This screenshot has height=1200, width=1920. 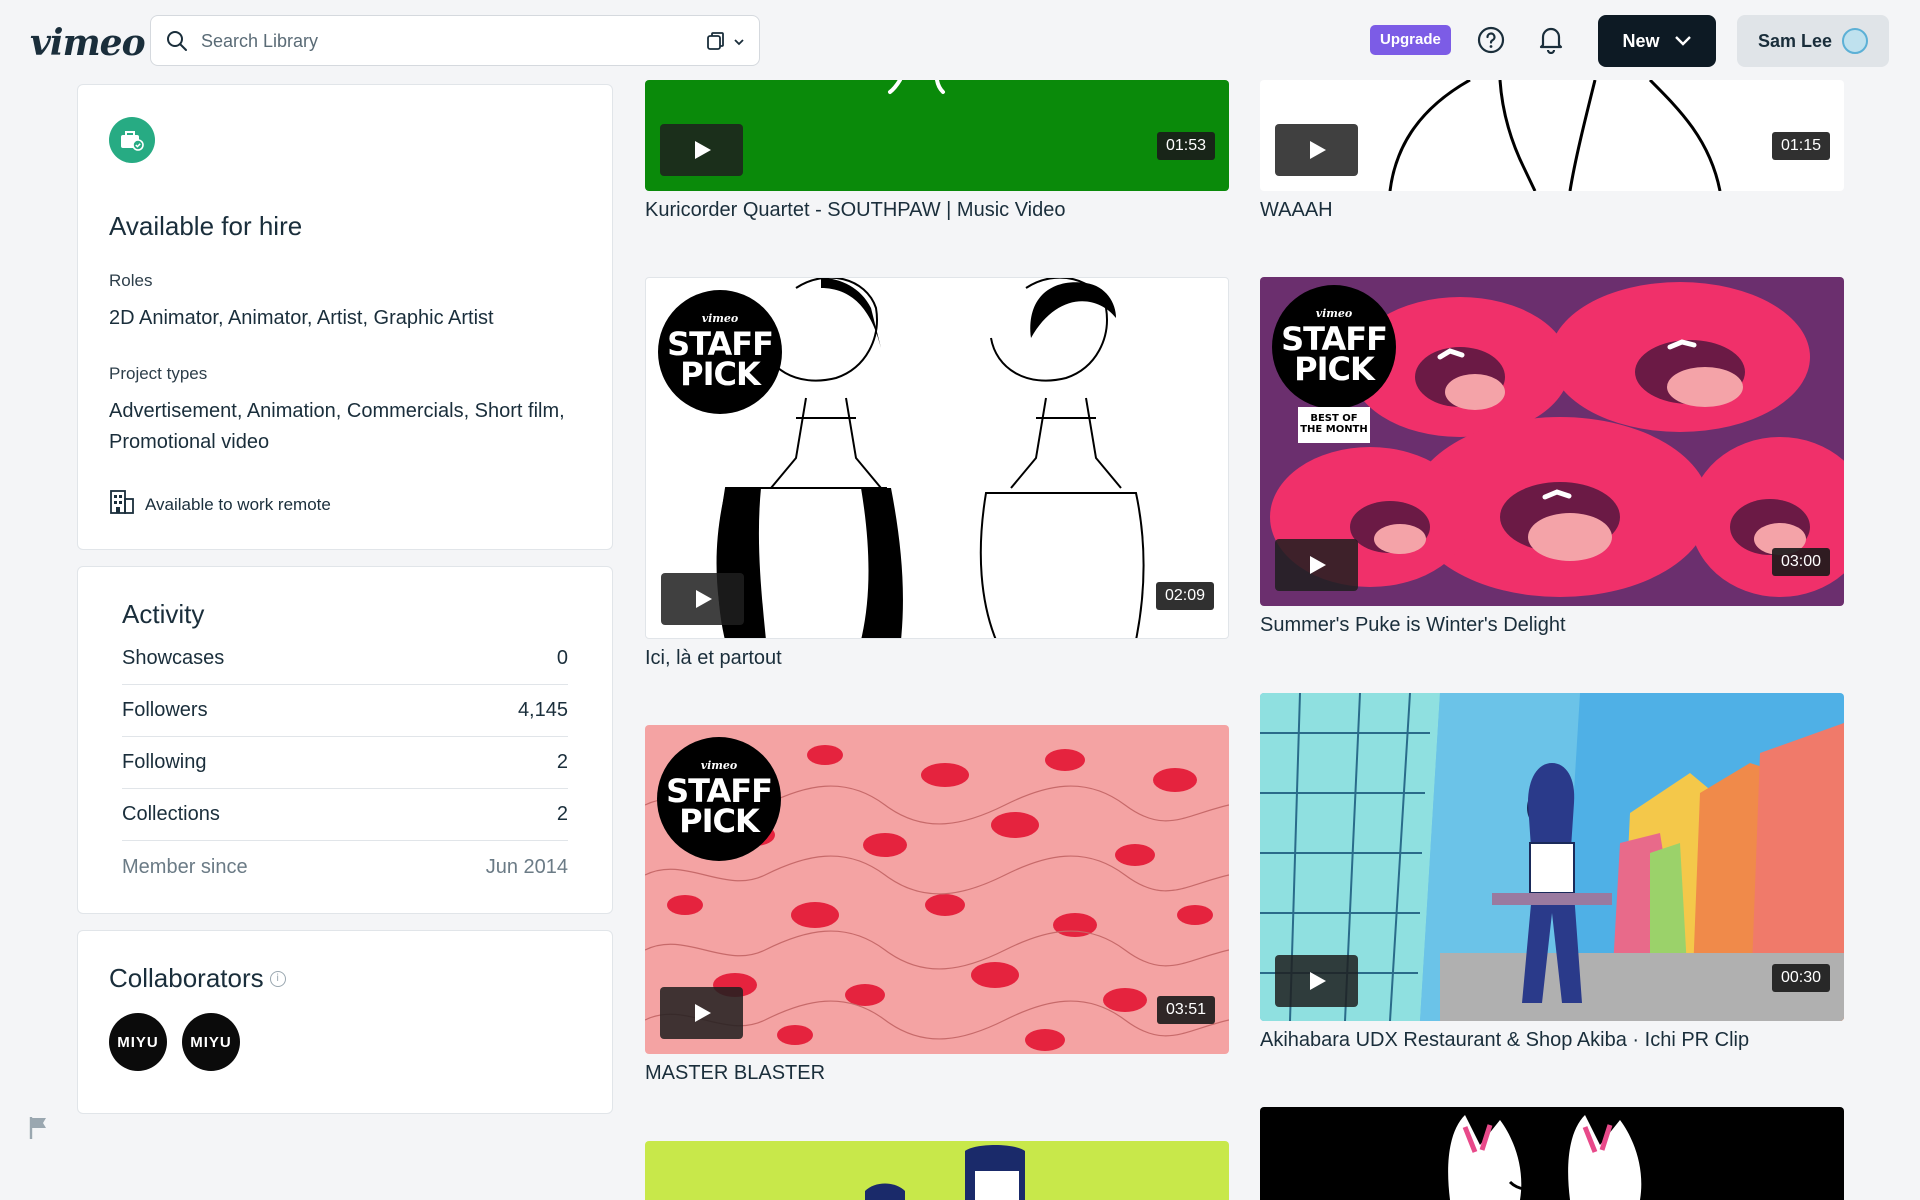 I want to click on video-duration: 02:09, so click(x=1184, y=596).